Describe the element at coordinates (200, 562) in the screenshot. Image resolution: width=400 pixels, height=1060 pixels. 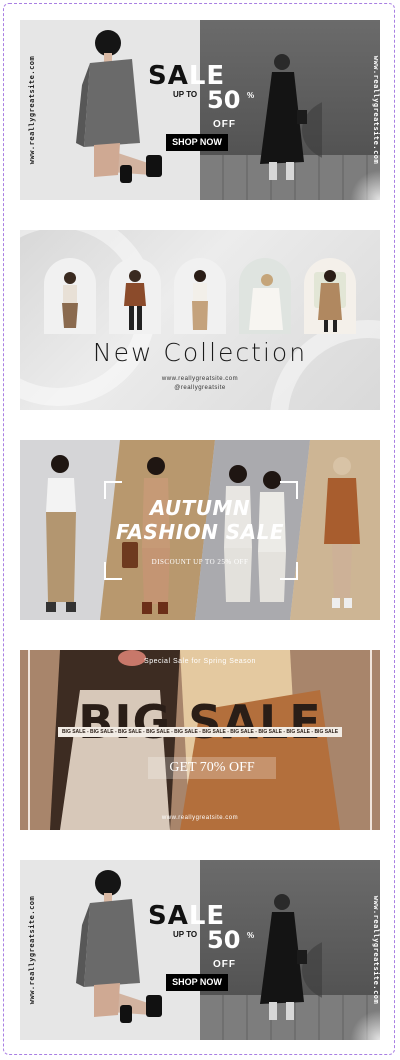
I see `autumn-discount-text: DISCOUNT UP TO 25% OFF` at that location.